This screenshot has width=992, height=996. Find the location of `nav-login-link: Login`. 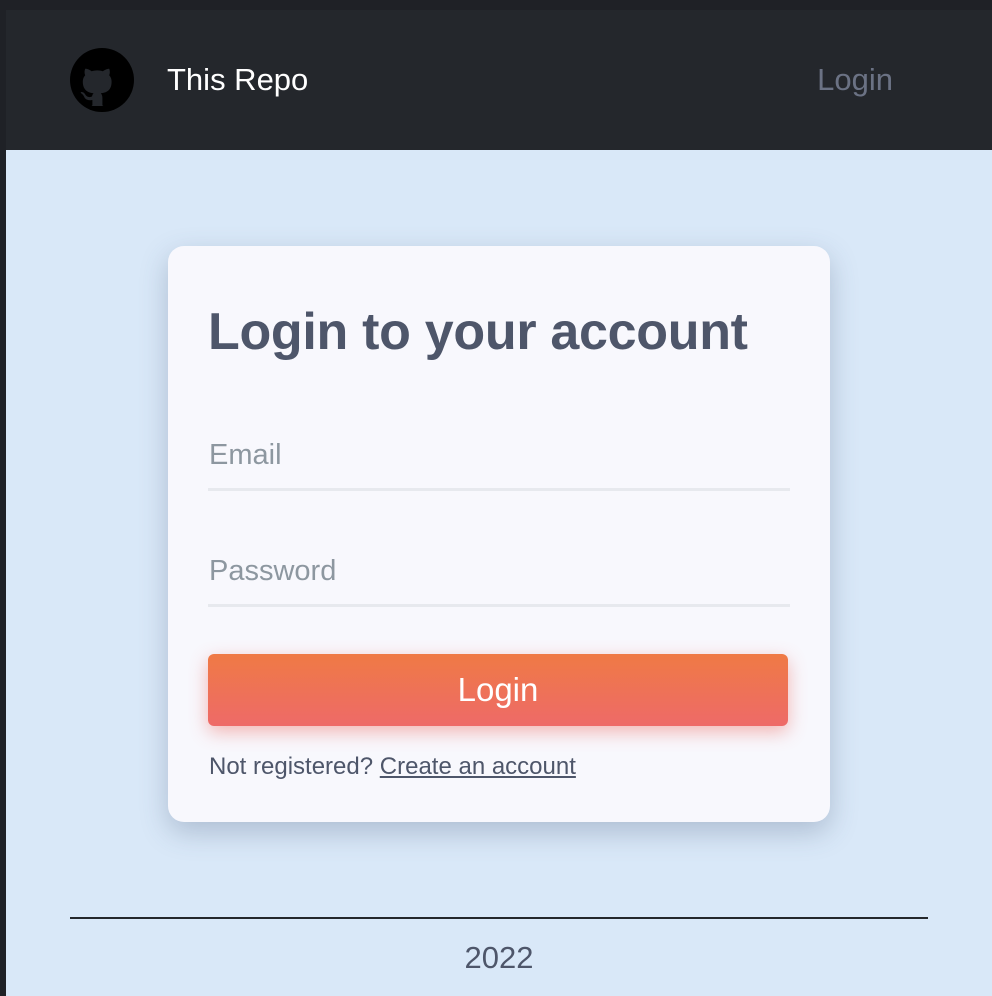

nav-login-link: Login is located at coordinates (855, 80).